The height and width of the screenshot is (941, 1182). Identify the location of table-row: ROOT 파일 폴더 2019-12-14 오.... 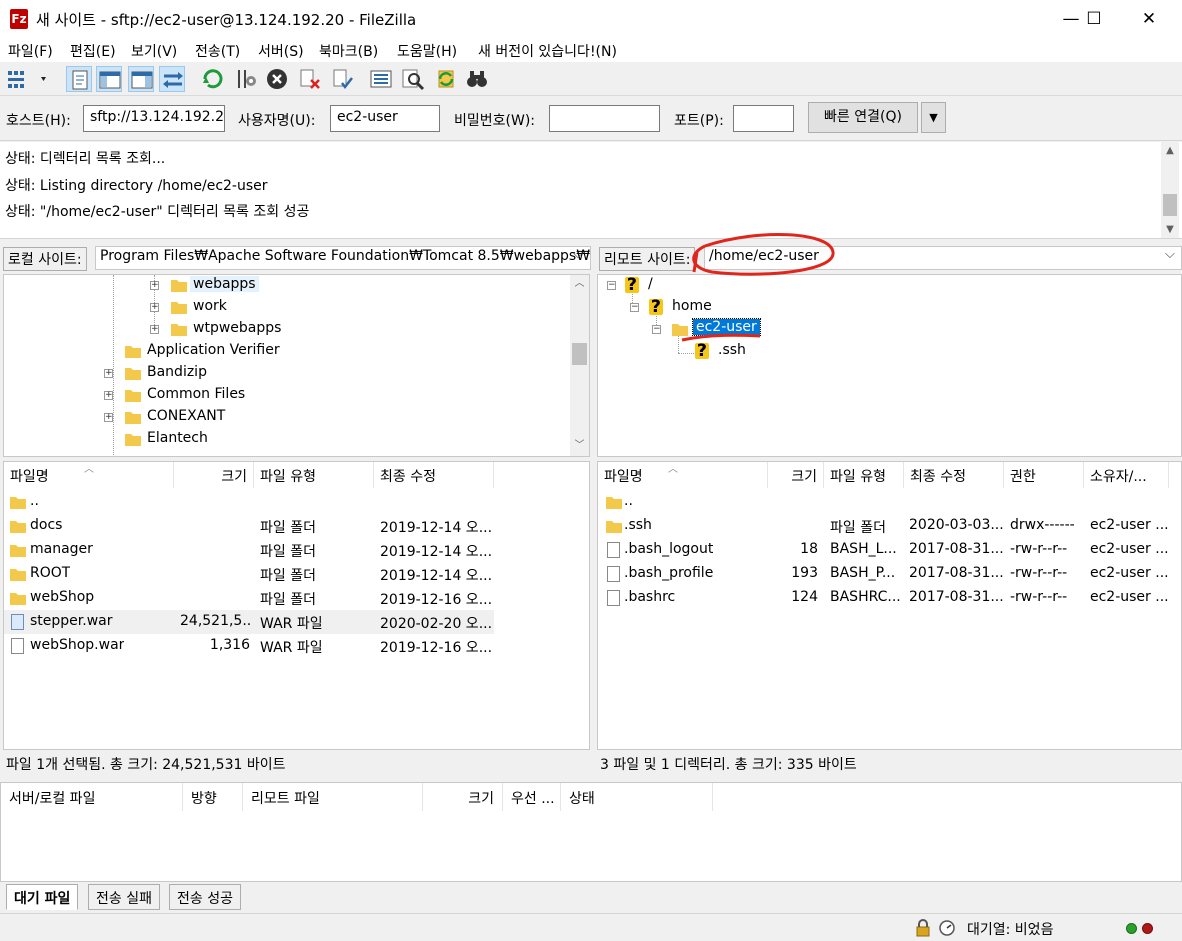
(296, 574).